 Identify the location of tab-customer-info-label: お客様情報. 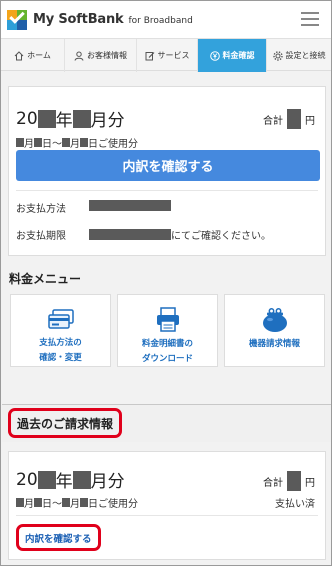
(107, 55).